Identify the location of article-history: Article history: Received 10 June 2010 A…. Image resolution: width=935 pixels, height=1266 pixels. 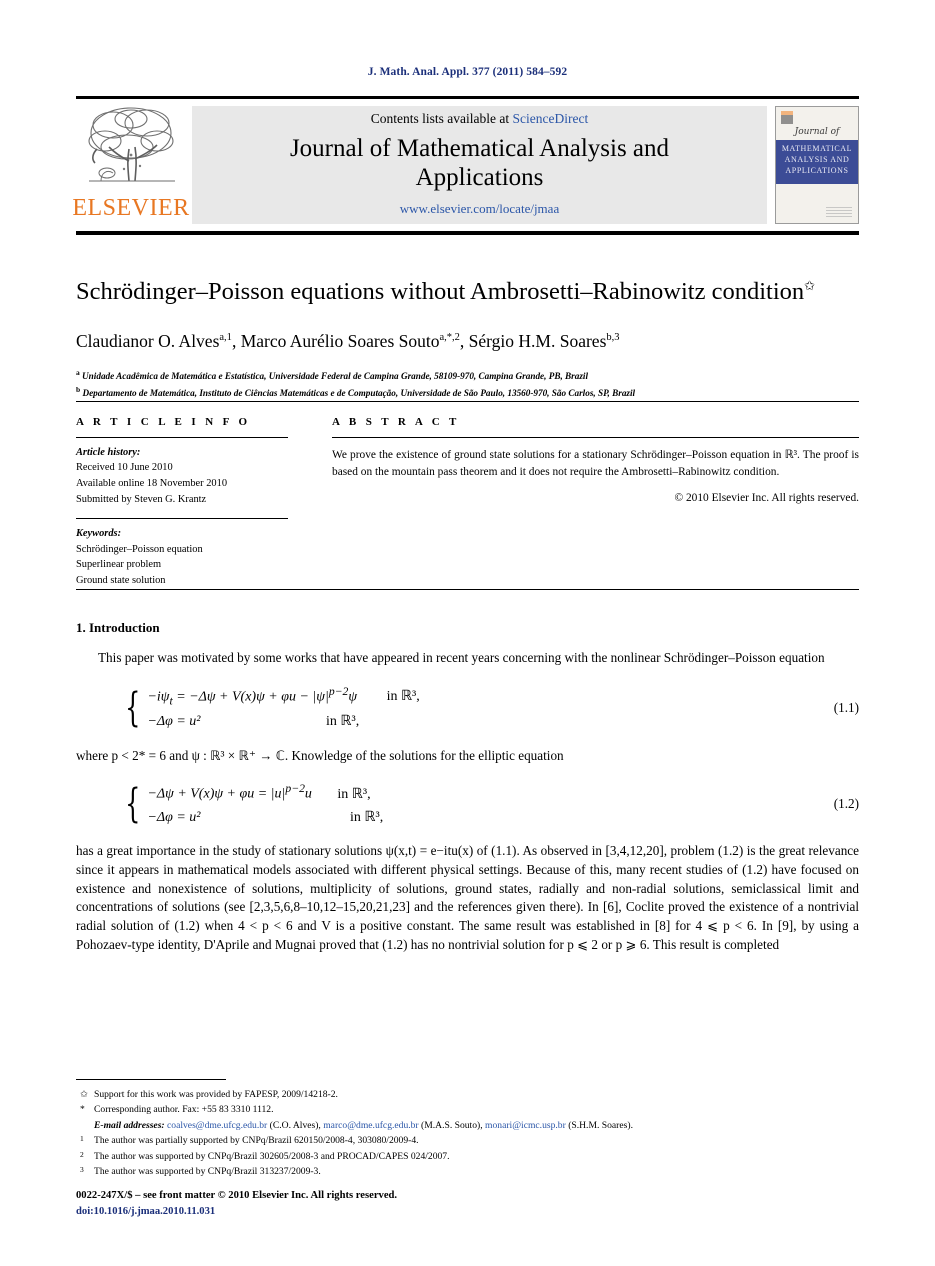
(182, 478).